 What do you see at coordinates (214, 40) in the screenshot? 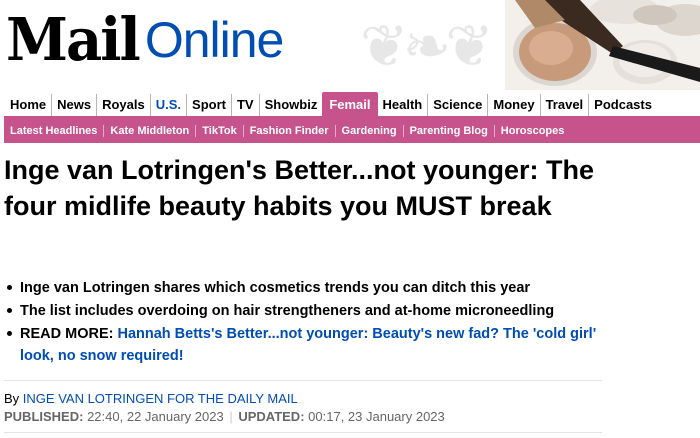
I see `logo-online-wordmark: Online` at bounding box center [214, 40].